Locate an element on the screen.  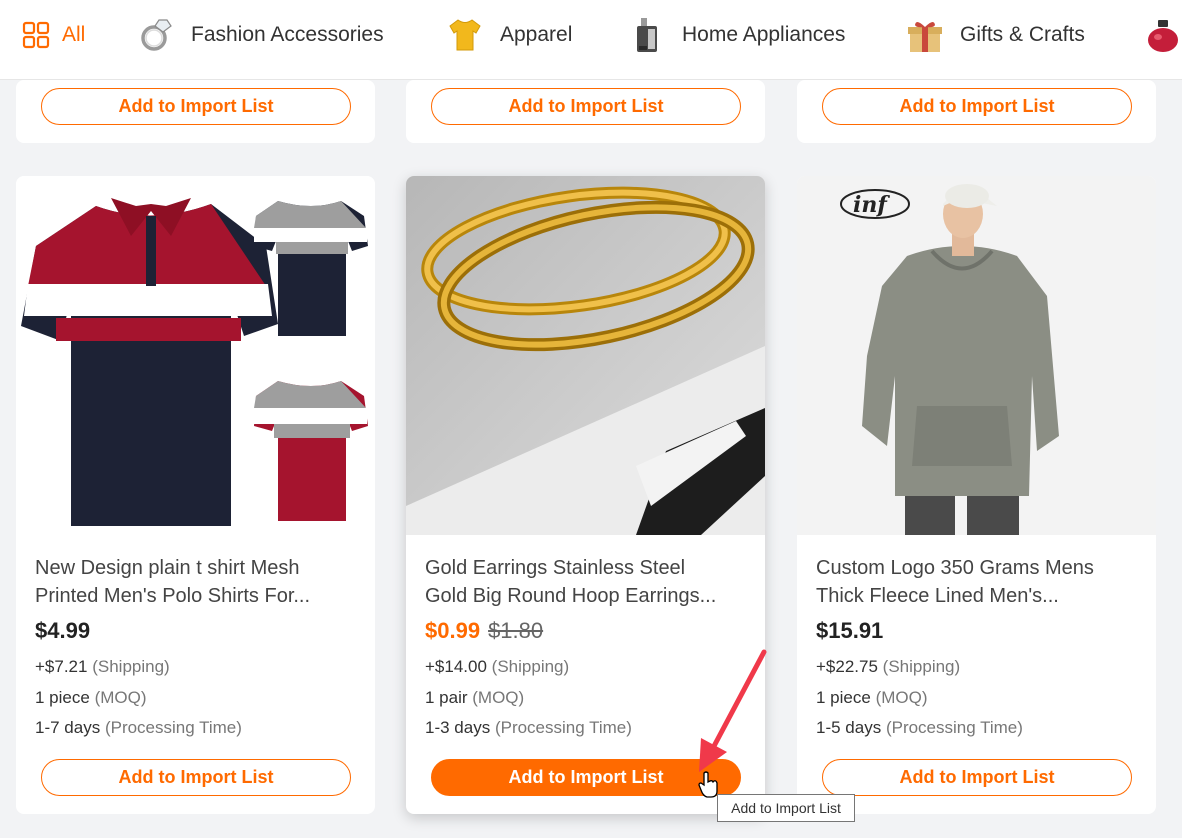
tooltip: Add to Import List is located at coordinates (786, 808).